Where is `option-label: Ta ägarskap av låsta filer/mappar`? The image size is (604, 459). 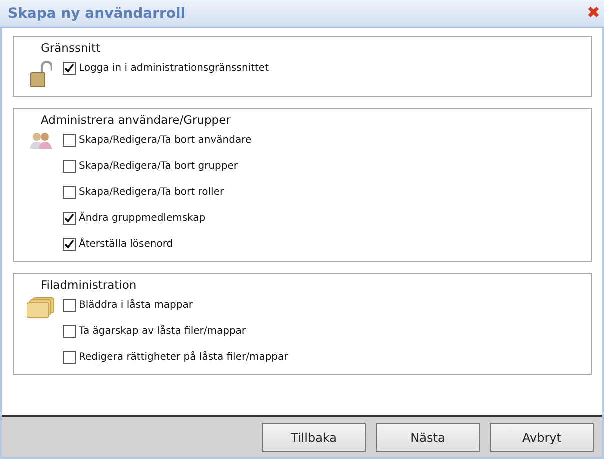 option-label: Ta ägarskap av låsta filer/mappar is located at coordinates (162, 331).